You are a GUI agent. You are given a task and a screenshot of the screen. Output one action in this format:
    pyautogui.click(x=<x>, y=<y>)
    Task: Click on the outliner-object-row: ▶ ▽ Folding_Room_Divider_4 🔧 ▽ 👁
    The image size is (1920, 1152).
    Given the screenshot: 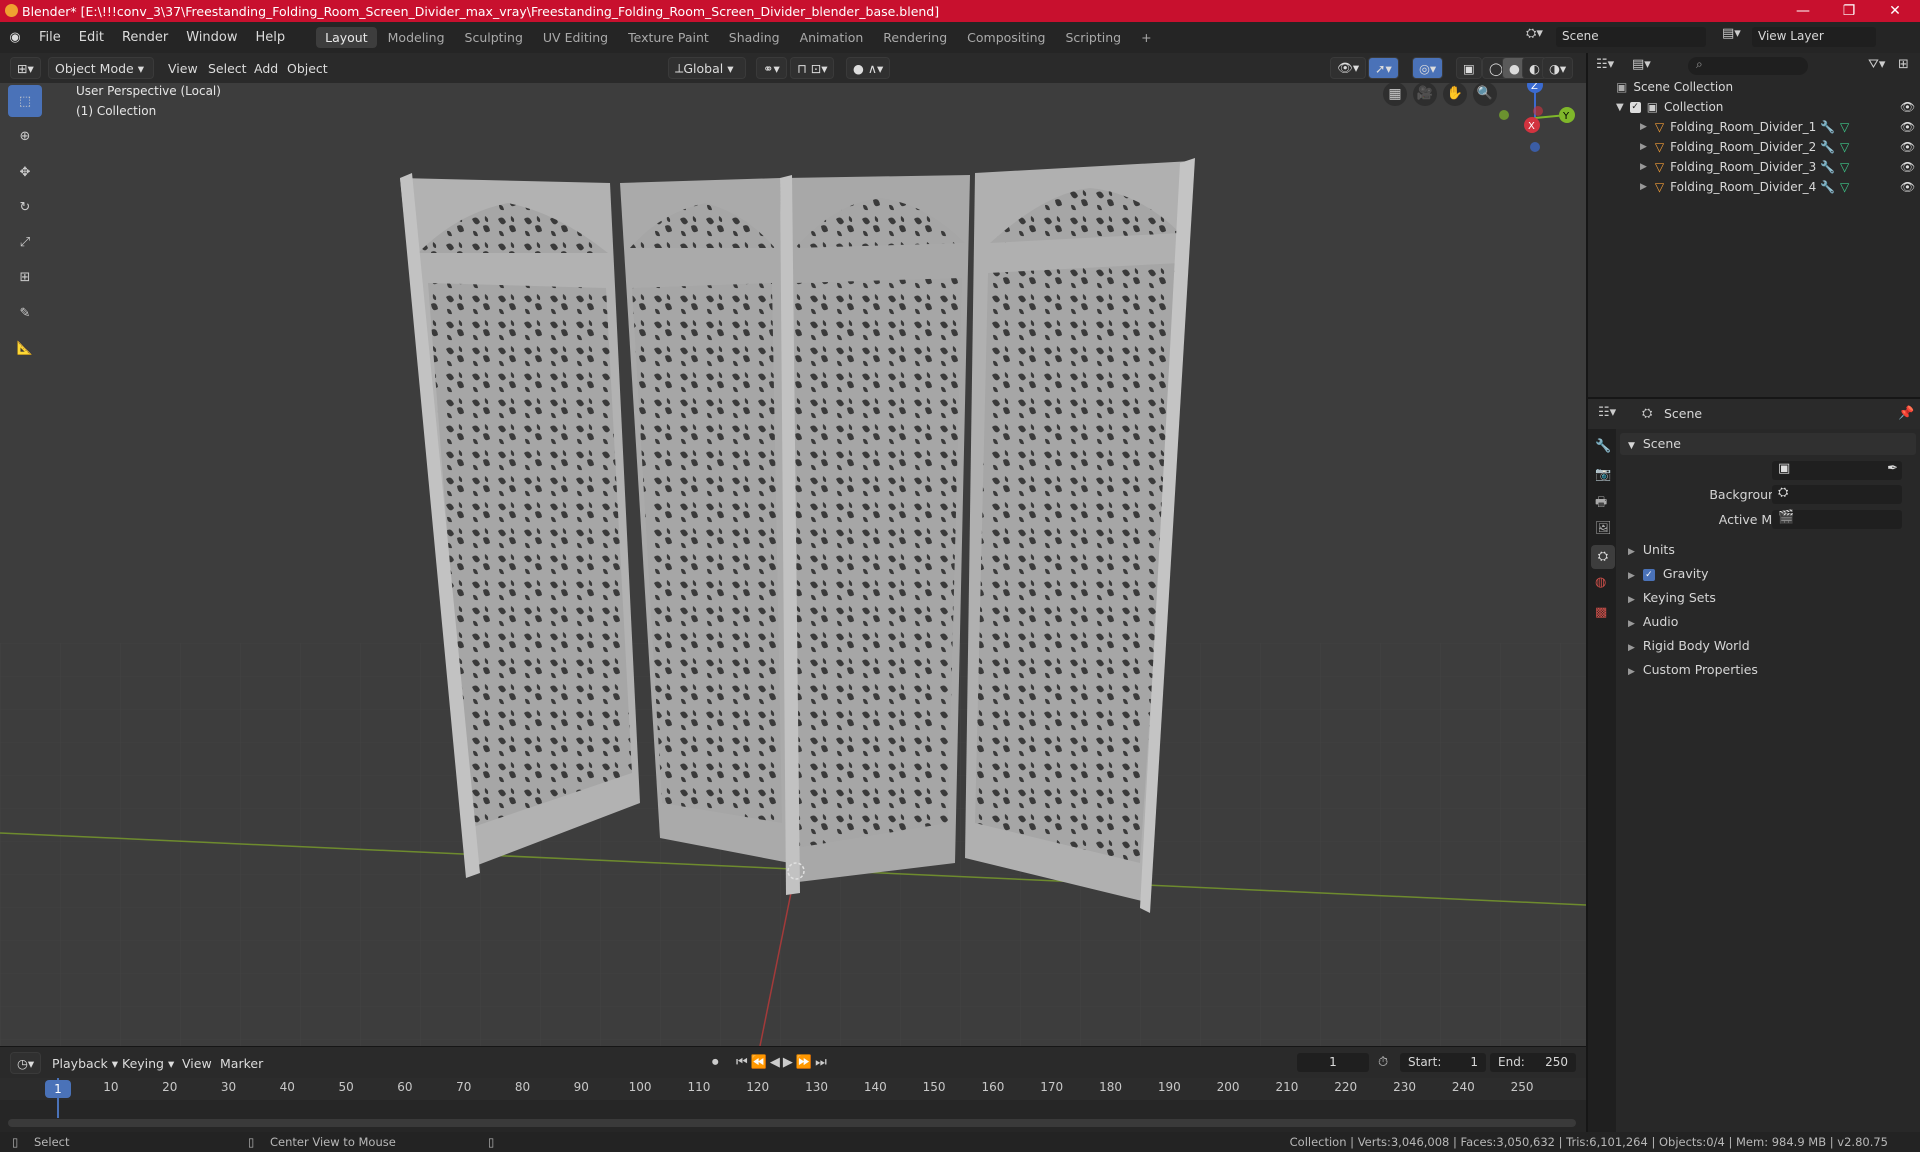 What is the action you would take?
    pyautogui.click(x=1754, y=187)
    